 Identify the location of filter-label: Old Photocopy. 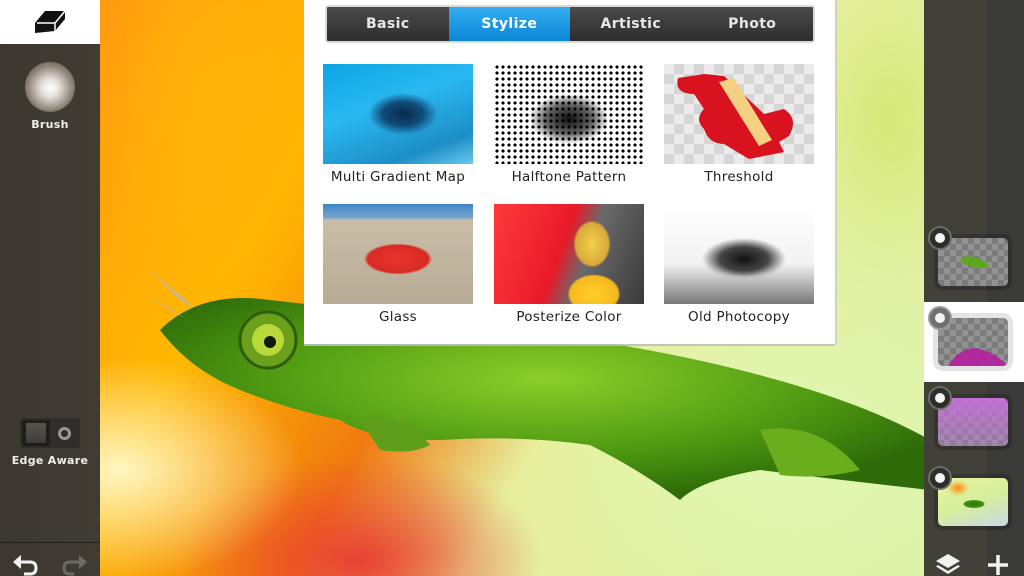
(739, 317).